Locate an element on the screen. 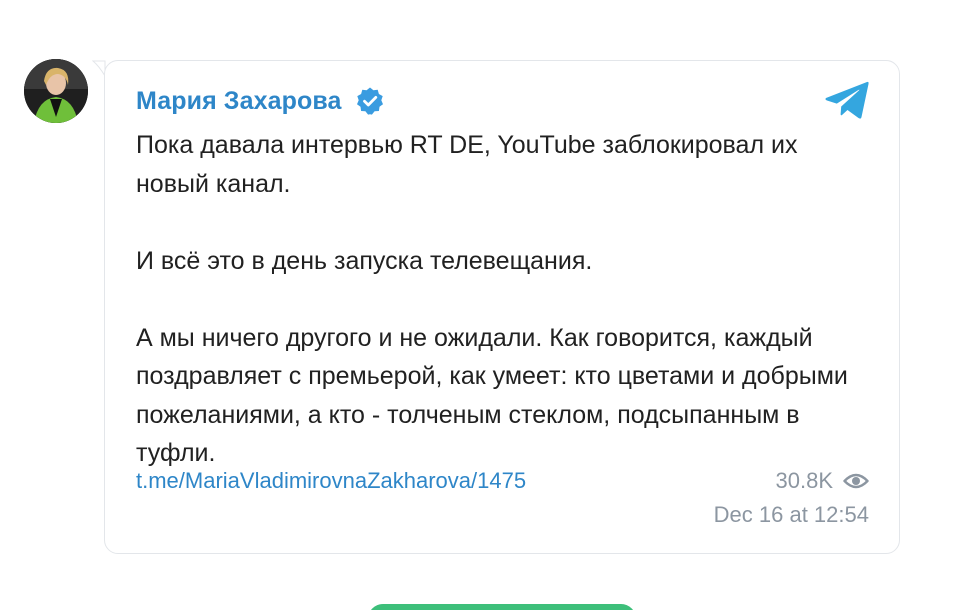 The image size is (977, 610). author-avatar is located at coordinates (56, 91).